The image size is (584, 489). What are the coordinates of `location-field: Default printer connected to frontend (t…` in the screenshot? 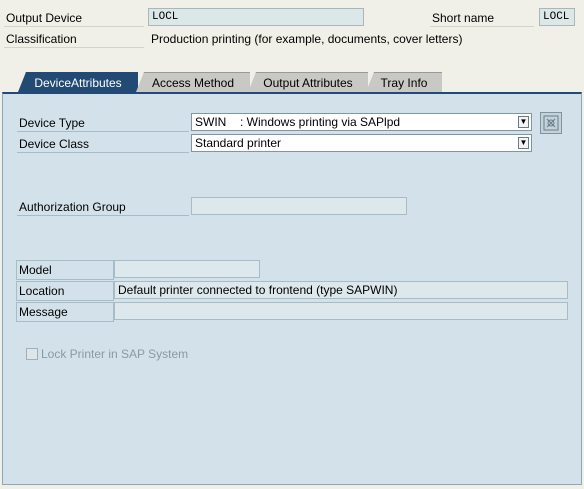 It's located at (341, 290).